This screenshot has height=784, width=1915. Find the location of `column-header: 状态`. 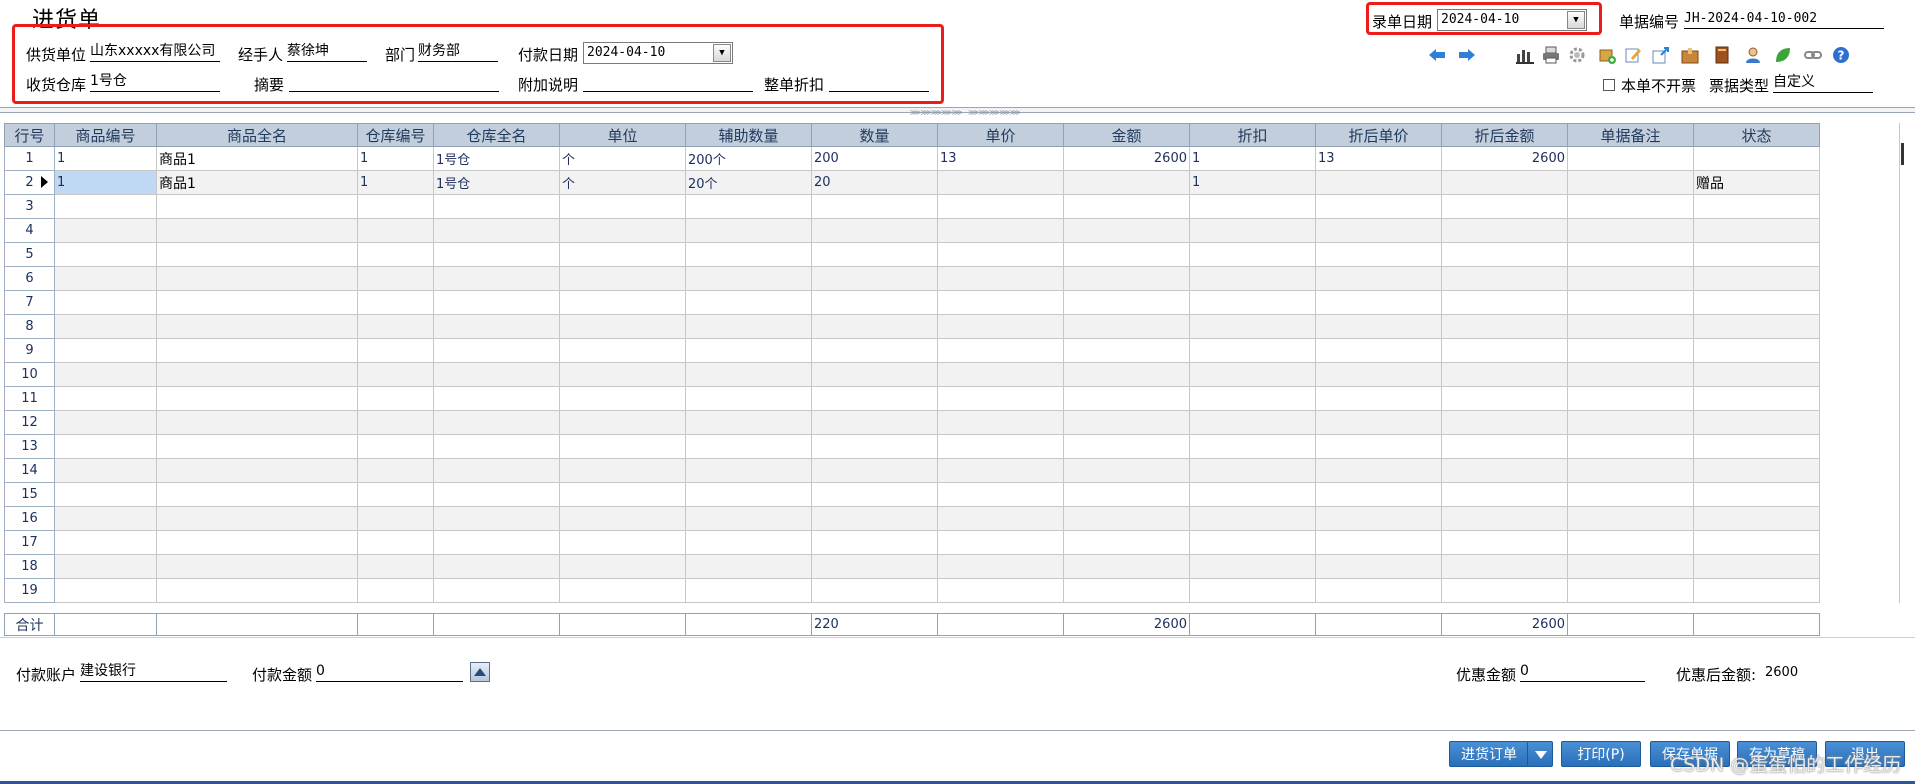

column-header: 状态 is located at coordinates (1756, 135).